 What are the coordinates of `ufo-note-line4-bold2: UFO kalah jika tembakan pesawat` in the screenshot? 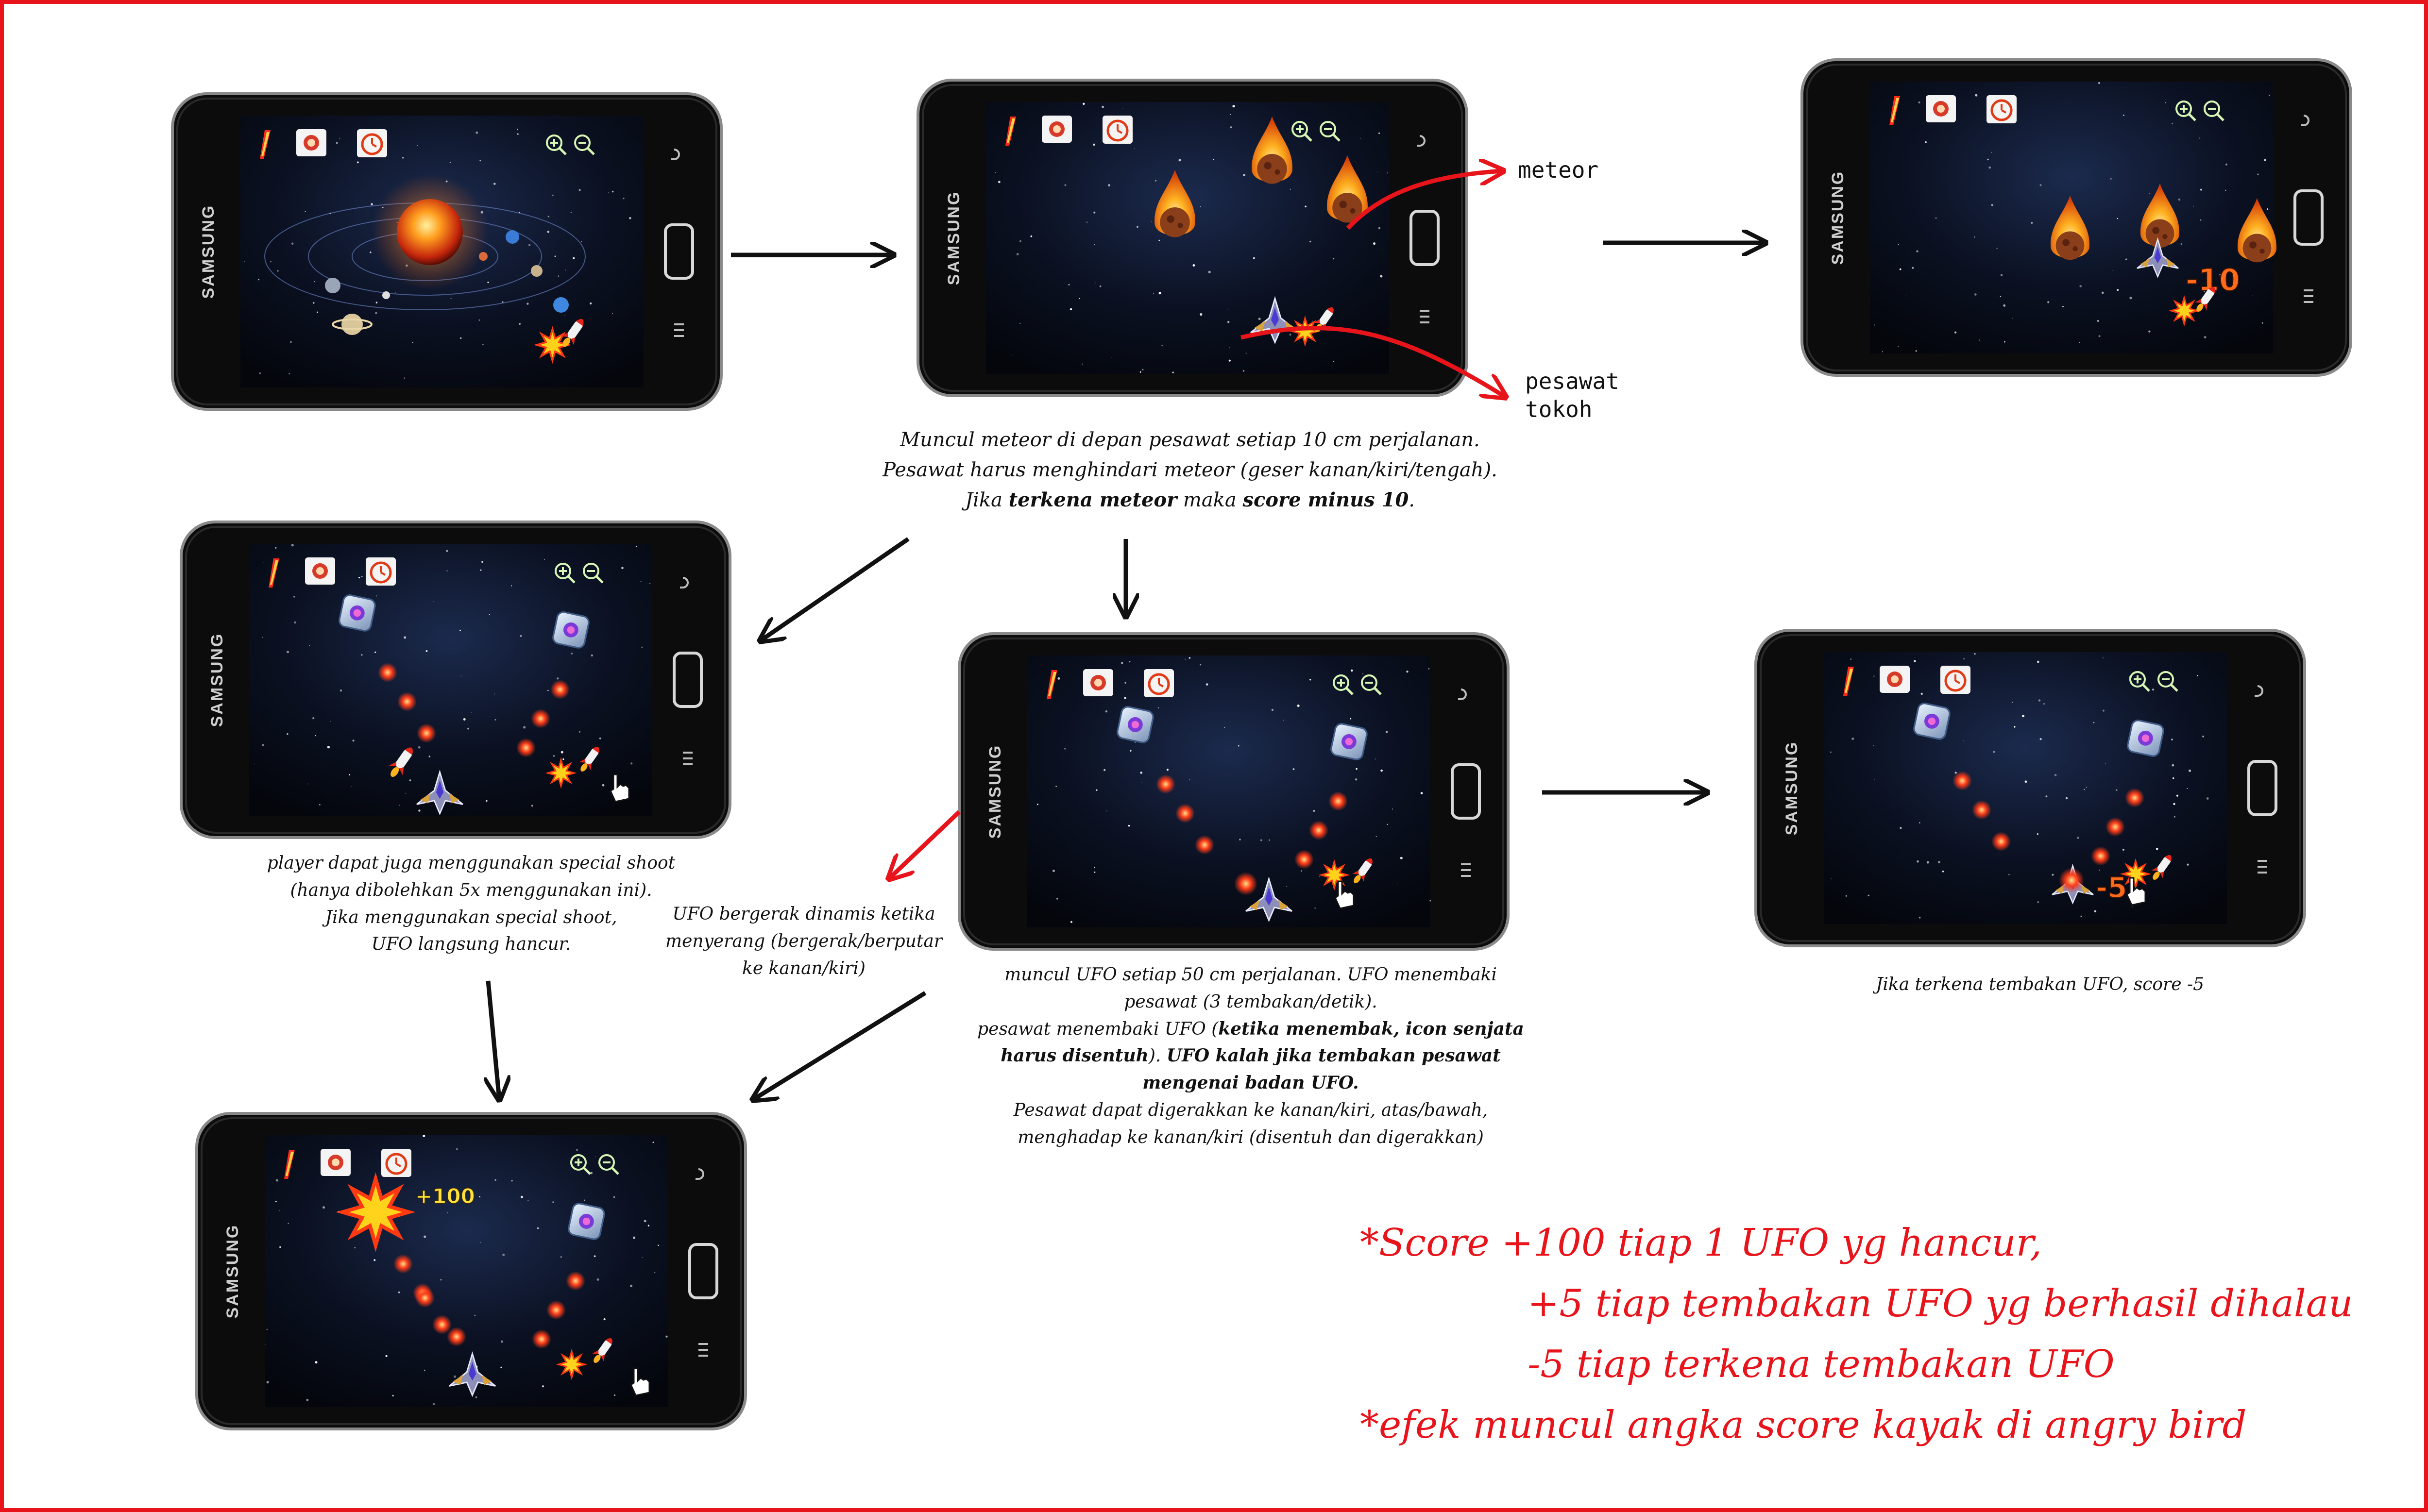 It's located at (1333, 1055).